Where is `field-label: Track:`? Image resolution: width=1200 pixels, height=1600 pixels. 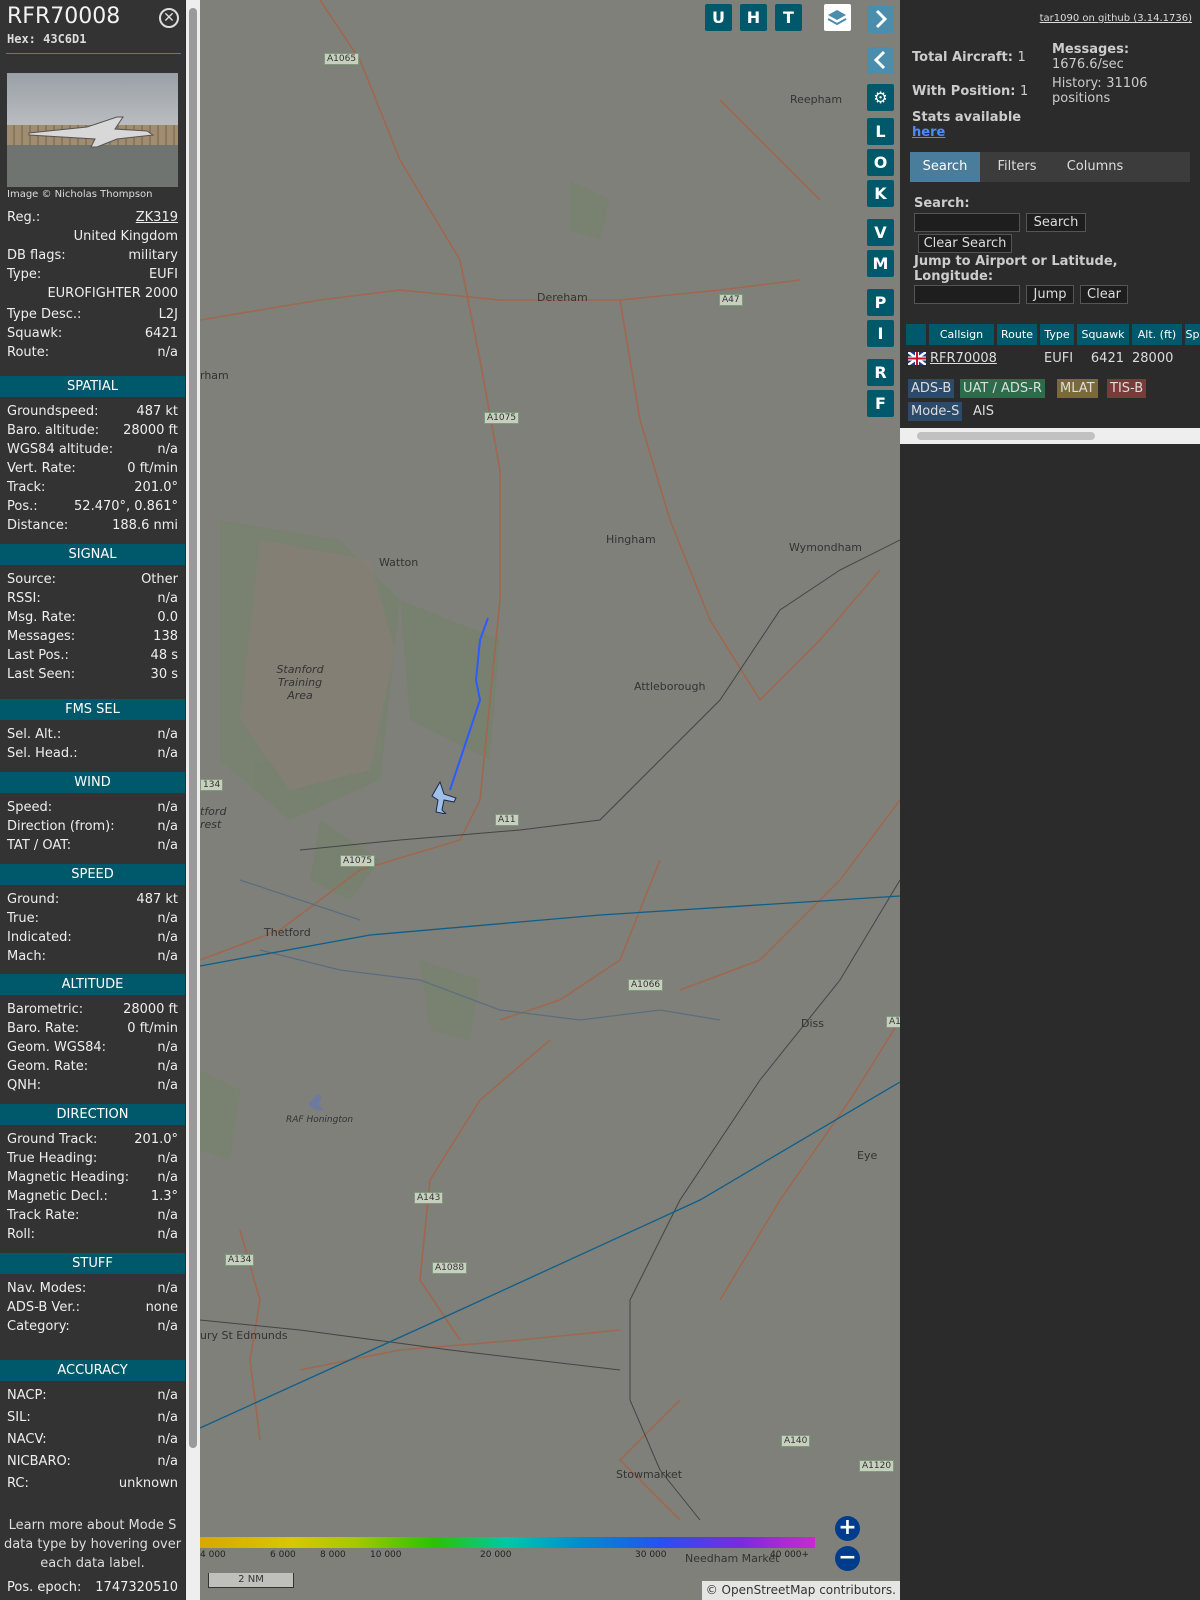
field-label: Track: is located at coordinates (26, 487).